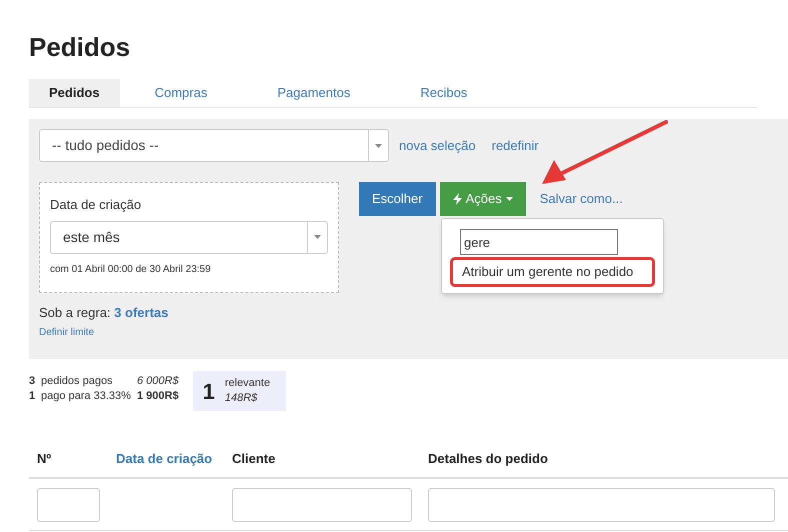 This screenshot has width=788, height=532. Describe the element at coordinates (74, 93) in the screenshot. I see `tab: Pedidos` at that location.